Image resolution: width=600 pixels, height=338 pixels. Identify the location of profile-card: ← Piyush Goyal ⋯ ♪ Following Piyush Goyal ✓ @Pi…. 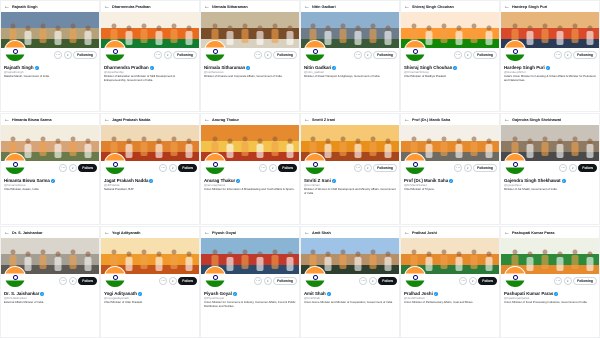
(250, 282).